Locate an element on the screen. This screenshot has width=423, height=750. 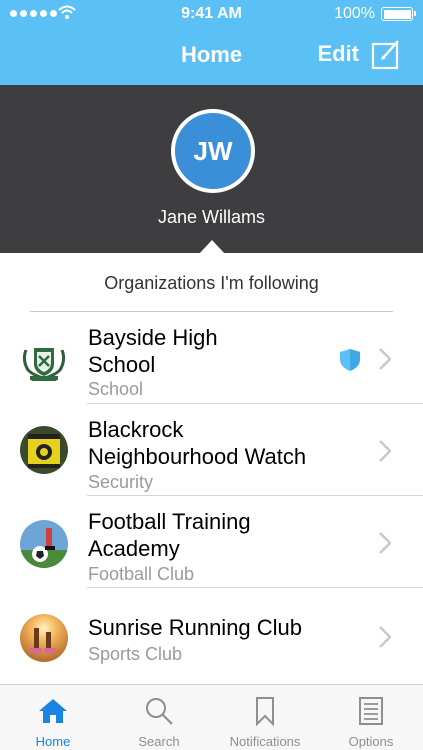
list-item: Blackrock Neighbourhood Watch Security is located at coordinates (211, 450).